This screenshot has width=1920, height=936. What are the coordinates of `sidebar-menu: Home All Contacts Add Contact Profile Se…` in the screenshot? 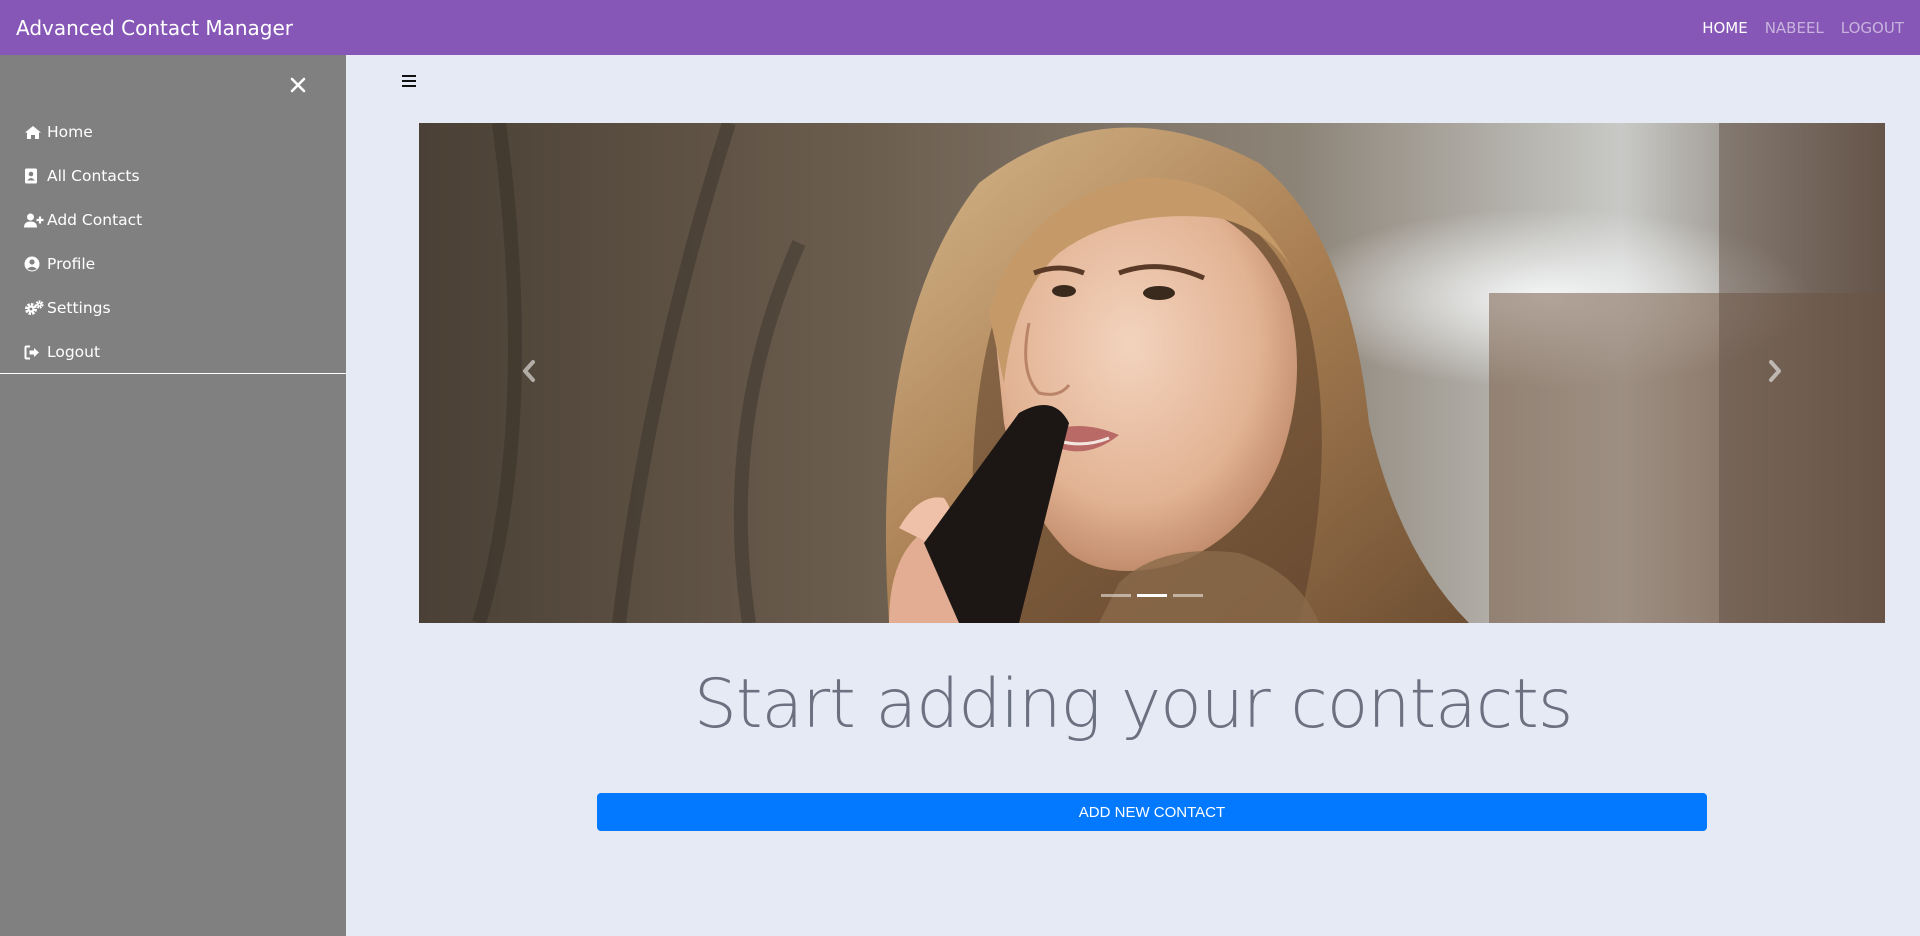 It's located at (83, 242).